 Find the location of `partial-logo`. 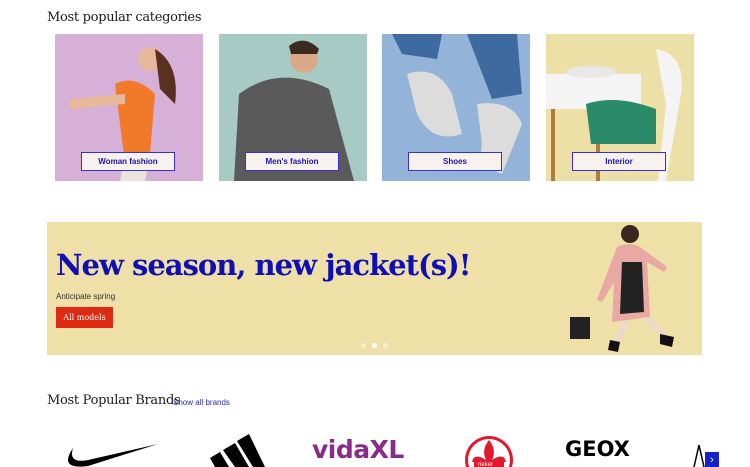

partial-logo is located at coordinates (699, 455).